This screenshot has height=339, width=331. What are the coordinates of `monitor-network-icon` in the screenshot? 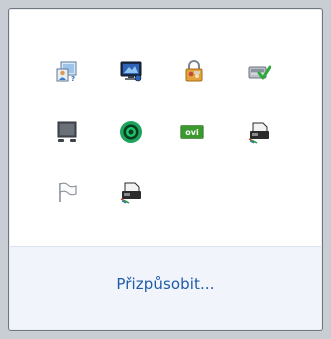 It's located at (131, 71).